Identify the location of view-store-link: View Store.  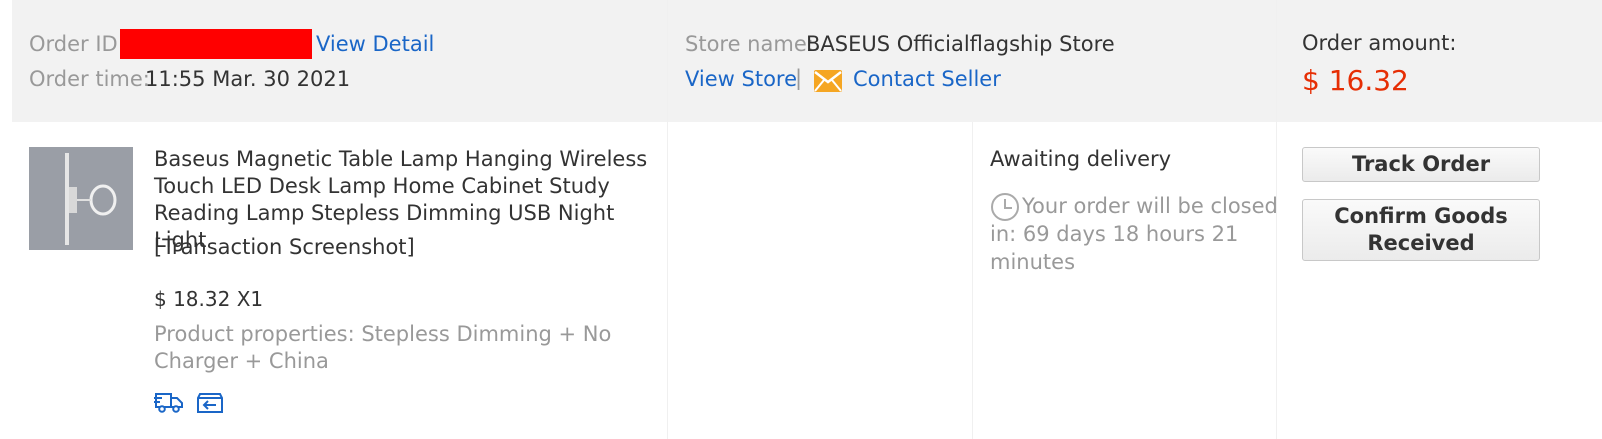
(741, 79).